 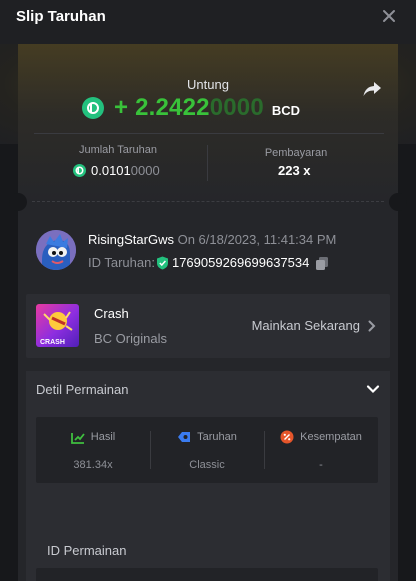 I want to click on game-details-title: Detil Permainan, so click(x=82, y=389).